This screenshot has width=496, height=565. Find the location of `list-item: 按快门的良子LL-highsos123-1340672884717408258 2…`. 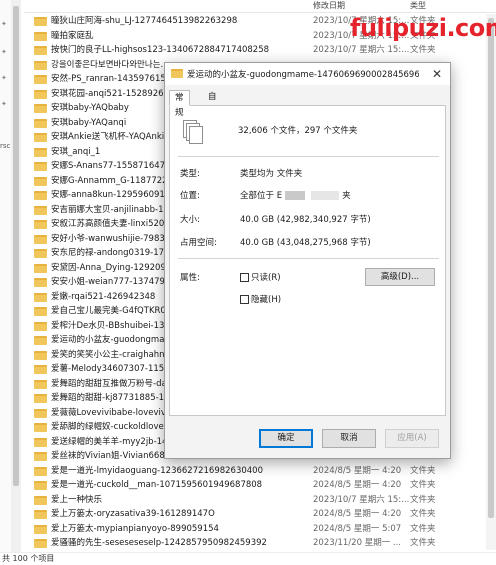

list-item: 按快门的良子LL-highsos123-1340672884717408258 2… is located at coordinates (260, 50).